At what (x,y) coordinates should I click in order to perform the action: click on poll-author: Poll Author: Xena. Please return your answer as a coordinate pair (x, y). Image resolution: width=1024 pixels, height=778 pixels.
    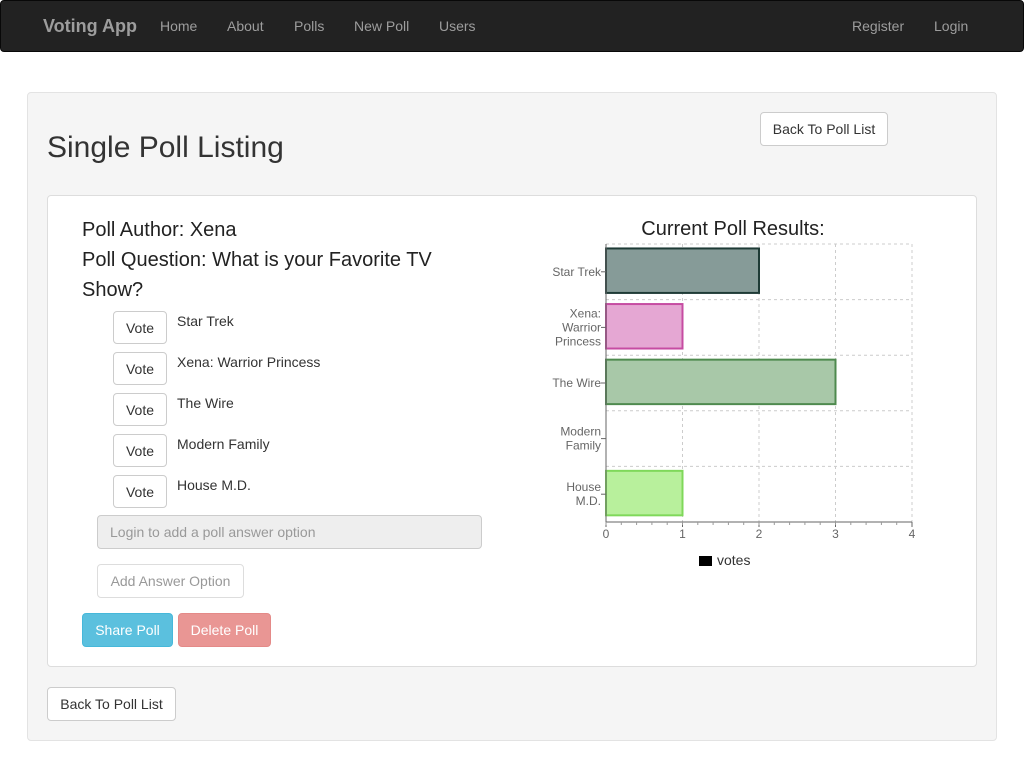
    Looking at the image, I should click on (159, 230).